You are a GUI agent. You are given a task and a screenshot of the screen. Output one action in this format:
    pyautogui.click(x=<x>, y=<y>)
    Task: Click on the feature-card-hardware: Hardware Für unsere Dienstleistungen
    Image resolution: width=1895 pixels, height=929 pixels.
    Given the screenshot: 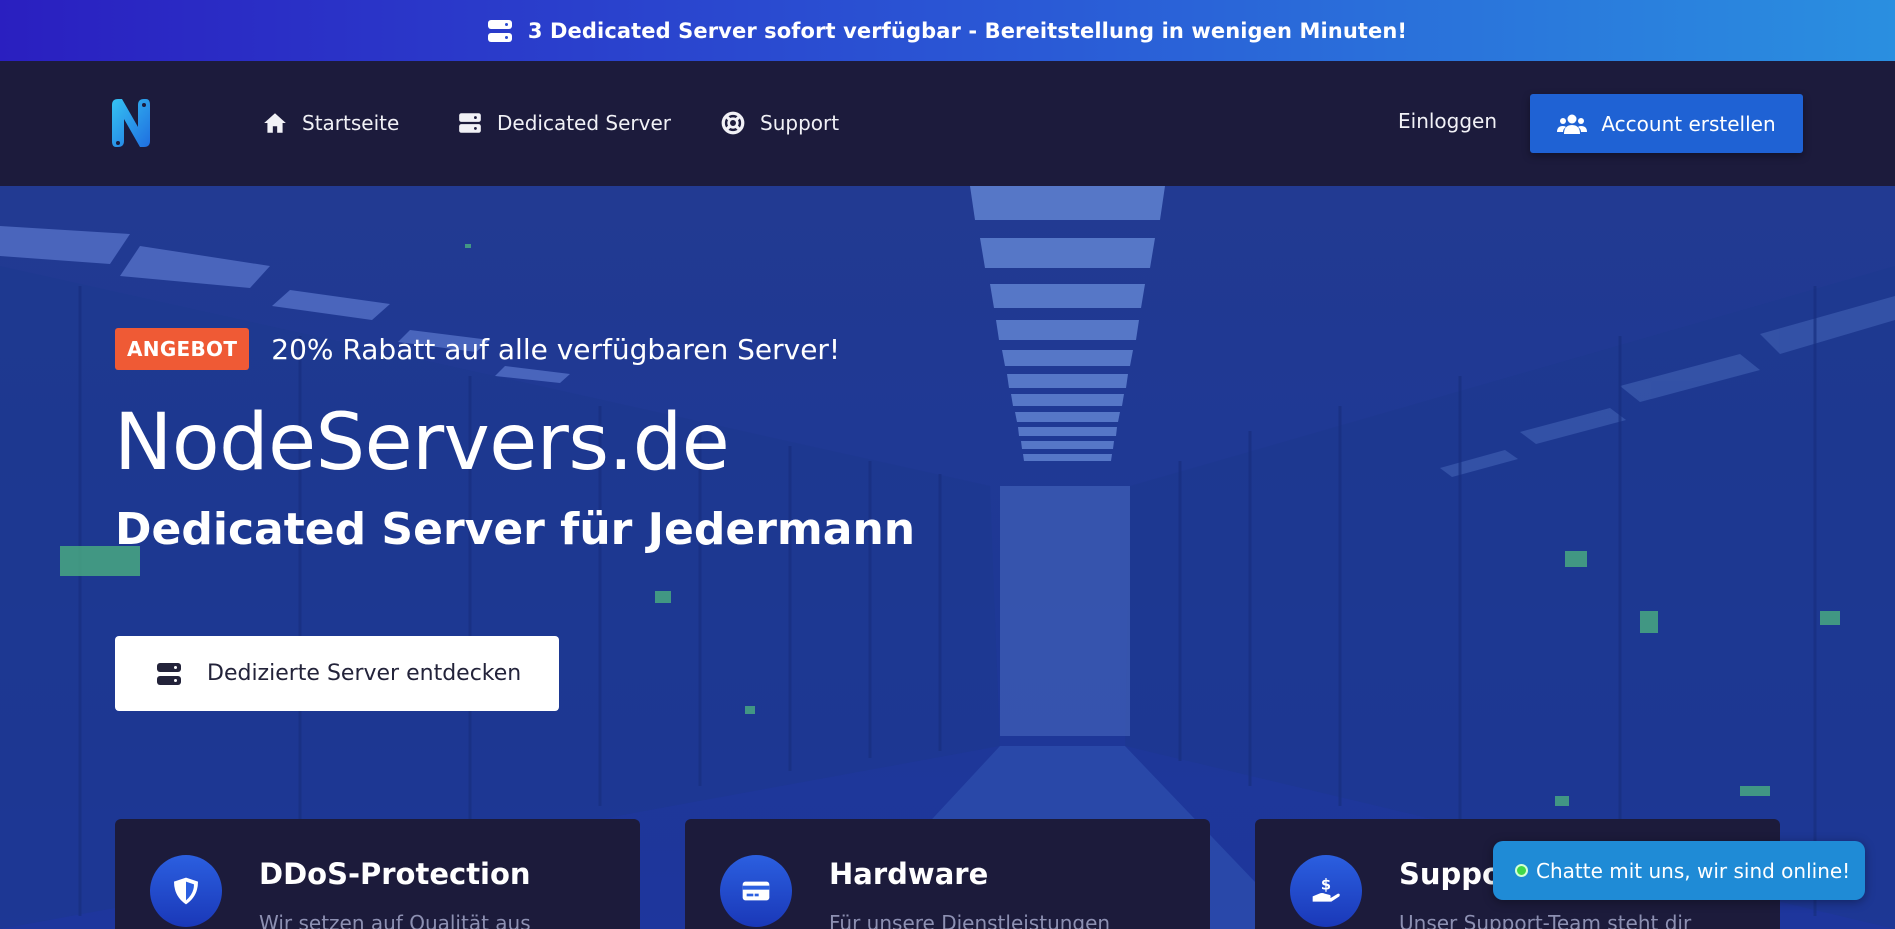 What is the action you would take?
    pyautogui.click(x=947, y=874)
    